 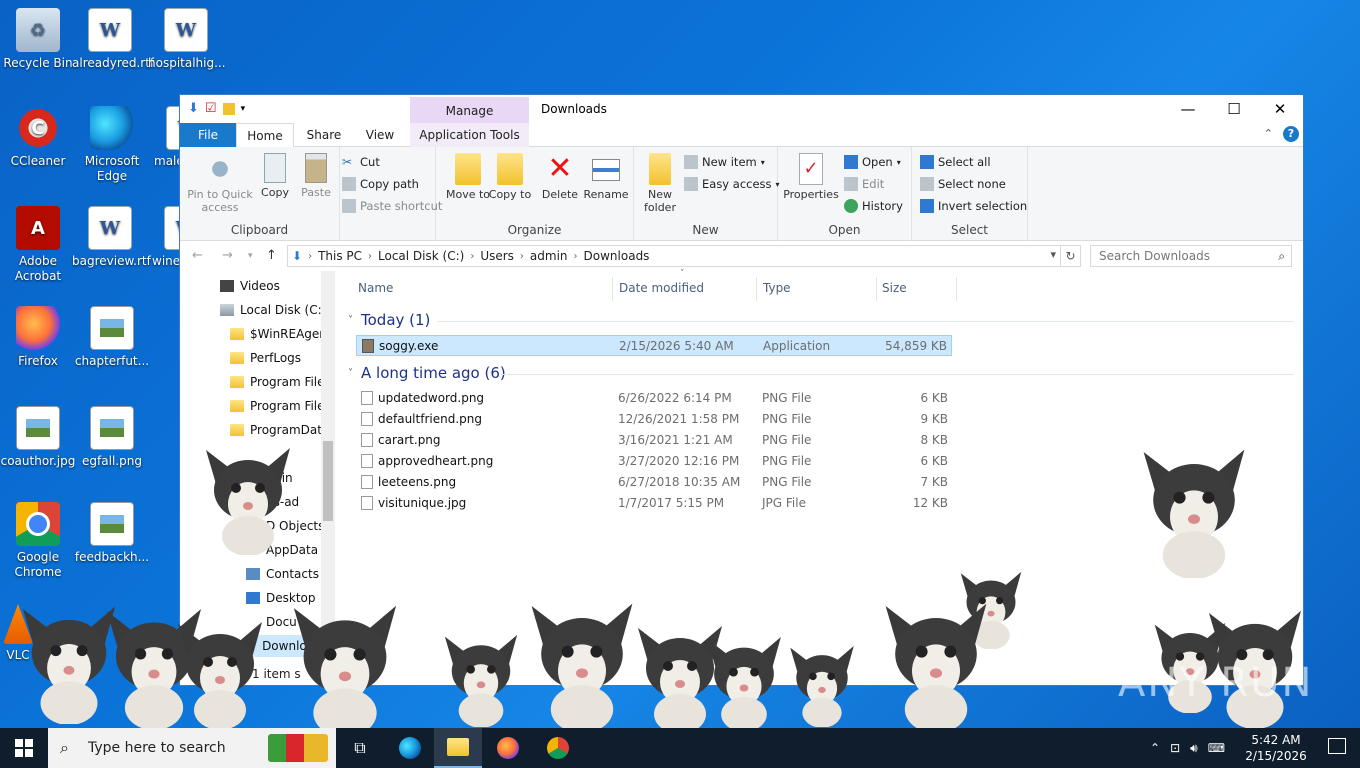 I want to click on properties-button: ✓ Properties, so click(x=811, y=177).